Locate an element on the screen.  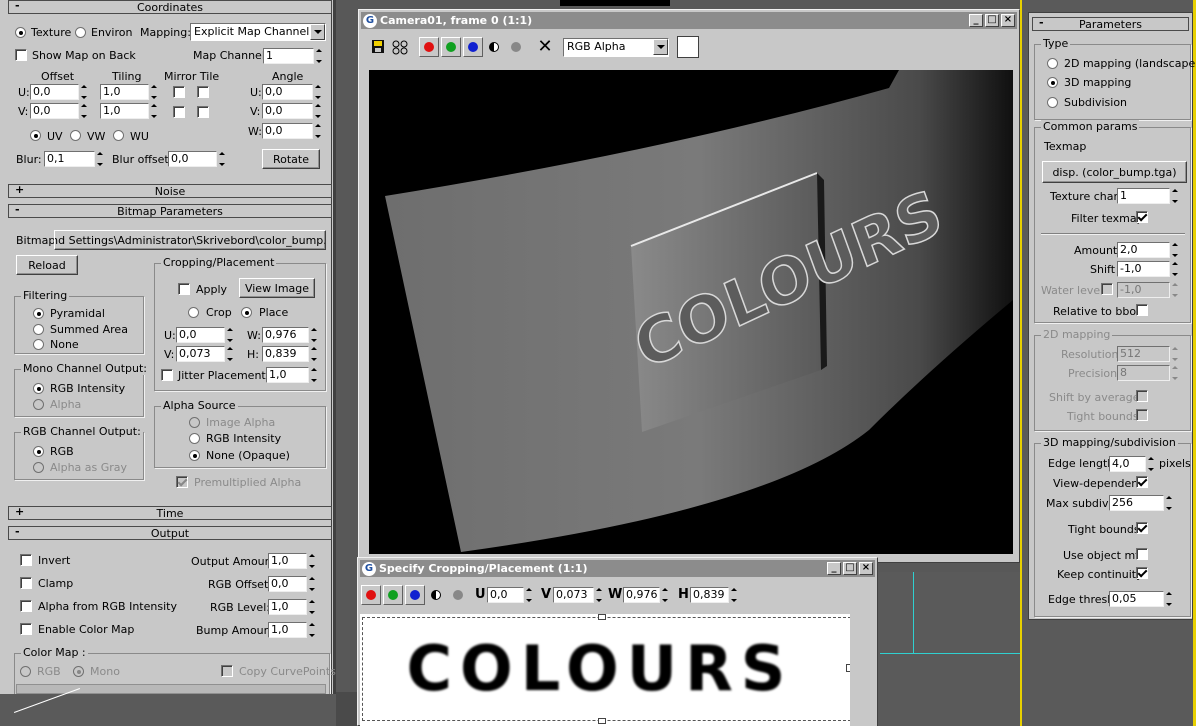
clamp-checkbox is located at coordinates (26, 583).